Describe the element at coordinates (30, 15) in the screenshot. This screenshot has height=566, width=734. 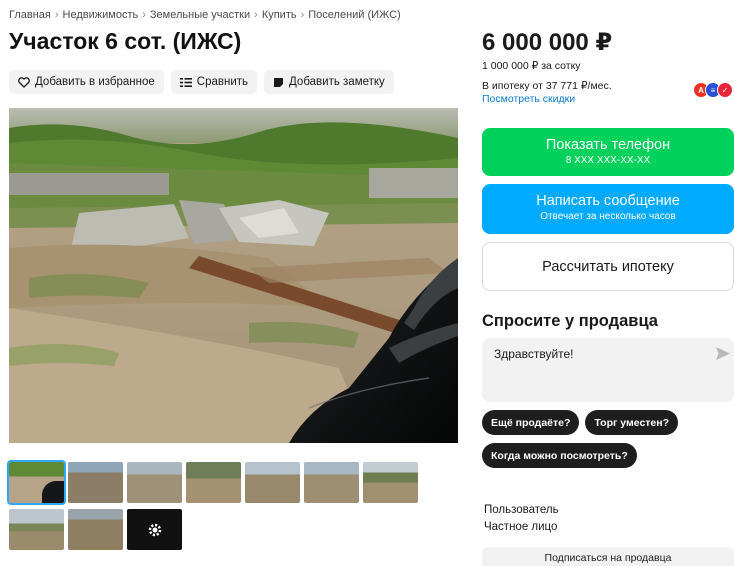
I see `breadcrumb-home: Главная` at that location.